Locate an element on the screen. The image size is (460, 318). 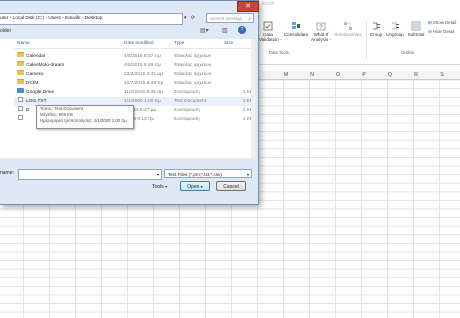
cancel-button: Cancel is located at coordinates (231, 186).